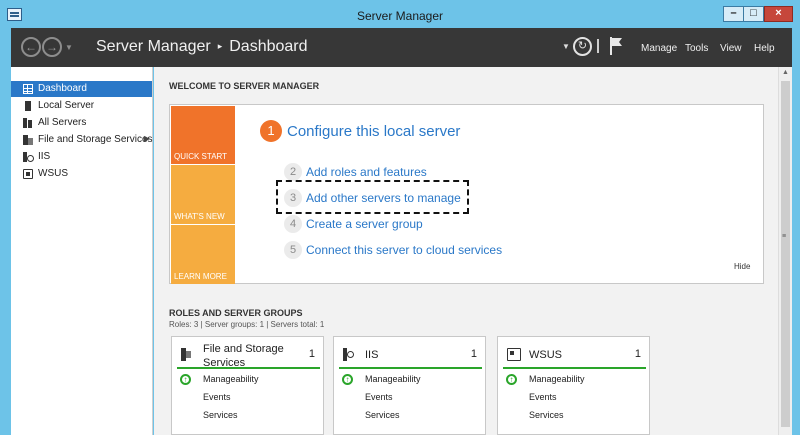  Describe the element at coordinates (731, 48) in the screenshot. I see `menu-view: View` at that location.